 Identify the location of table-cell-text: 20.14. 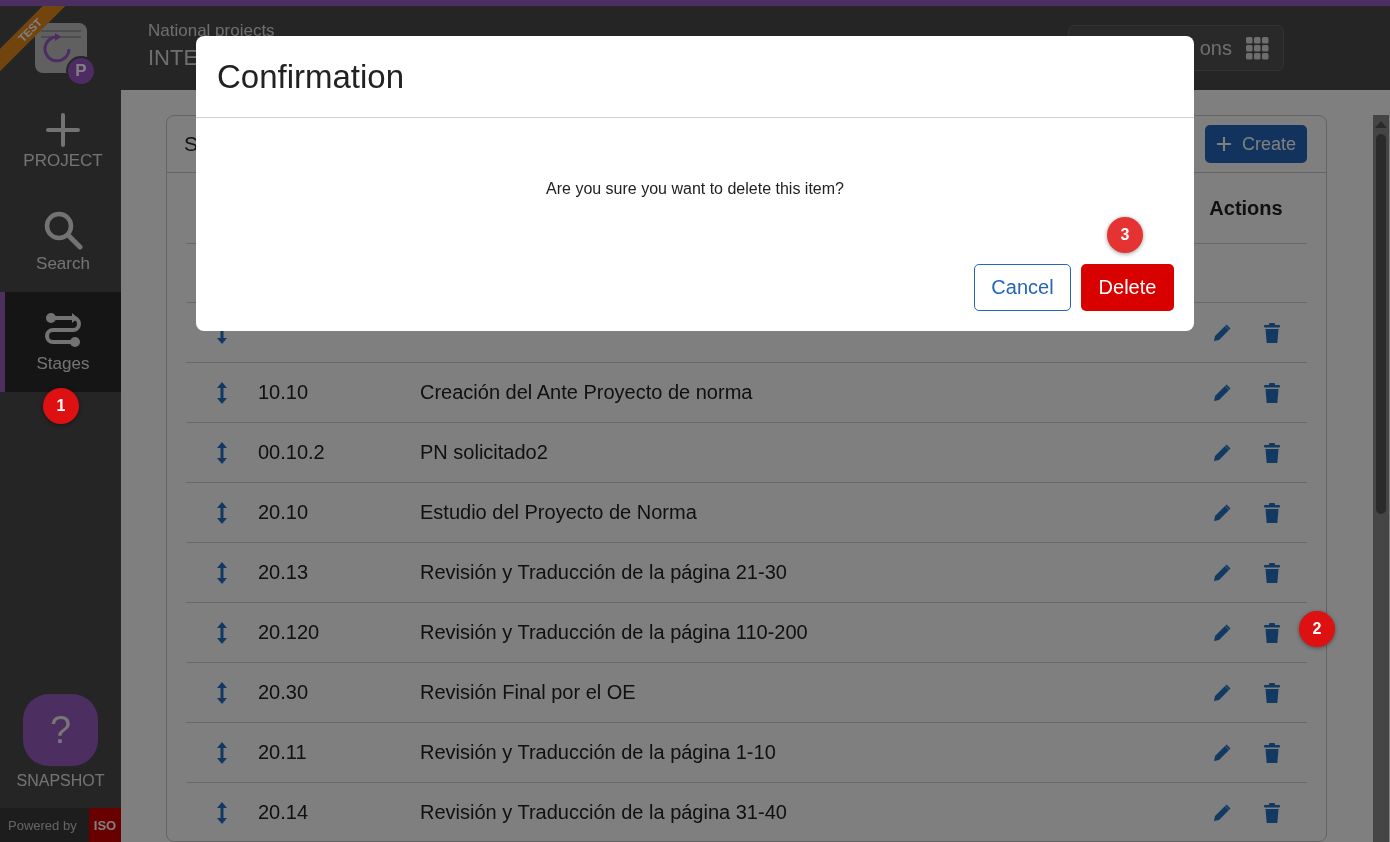
(284, 812).